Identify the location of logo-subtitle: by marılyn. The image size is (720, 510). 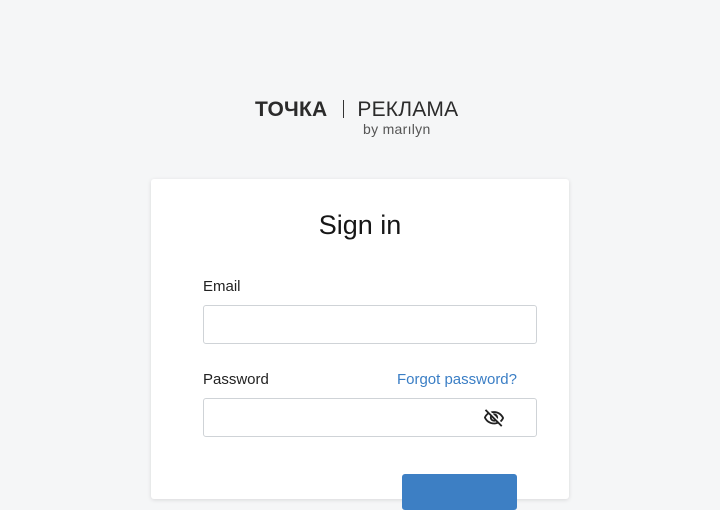
(397, 129).